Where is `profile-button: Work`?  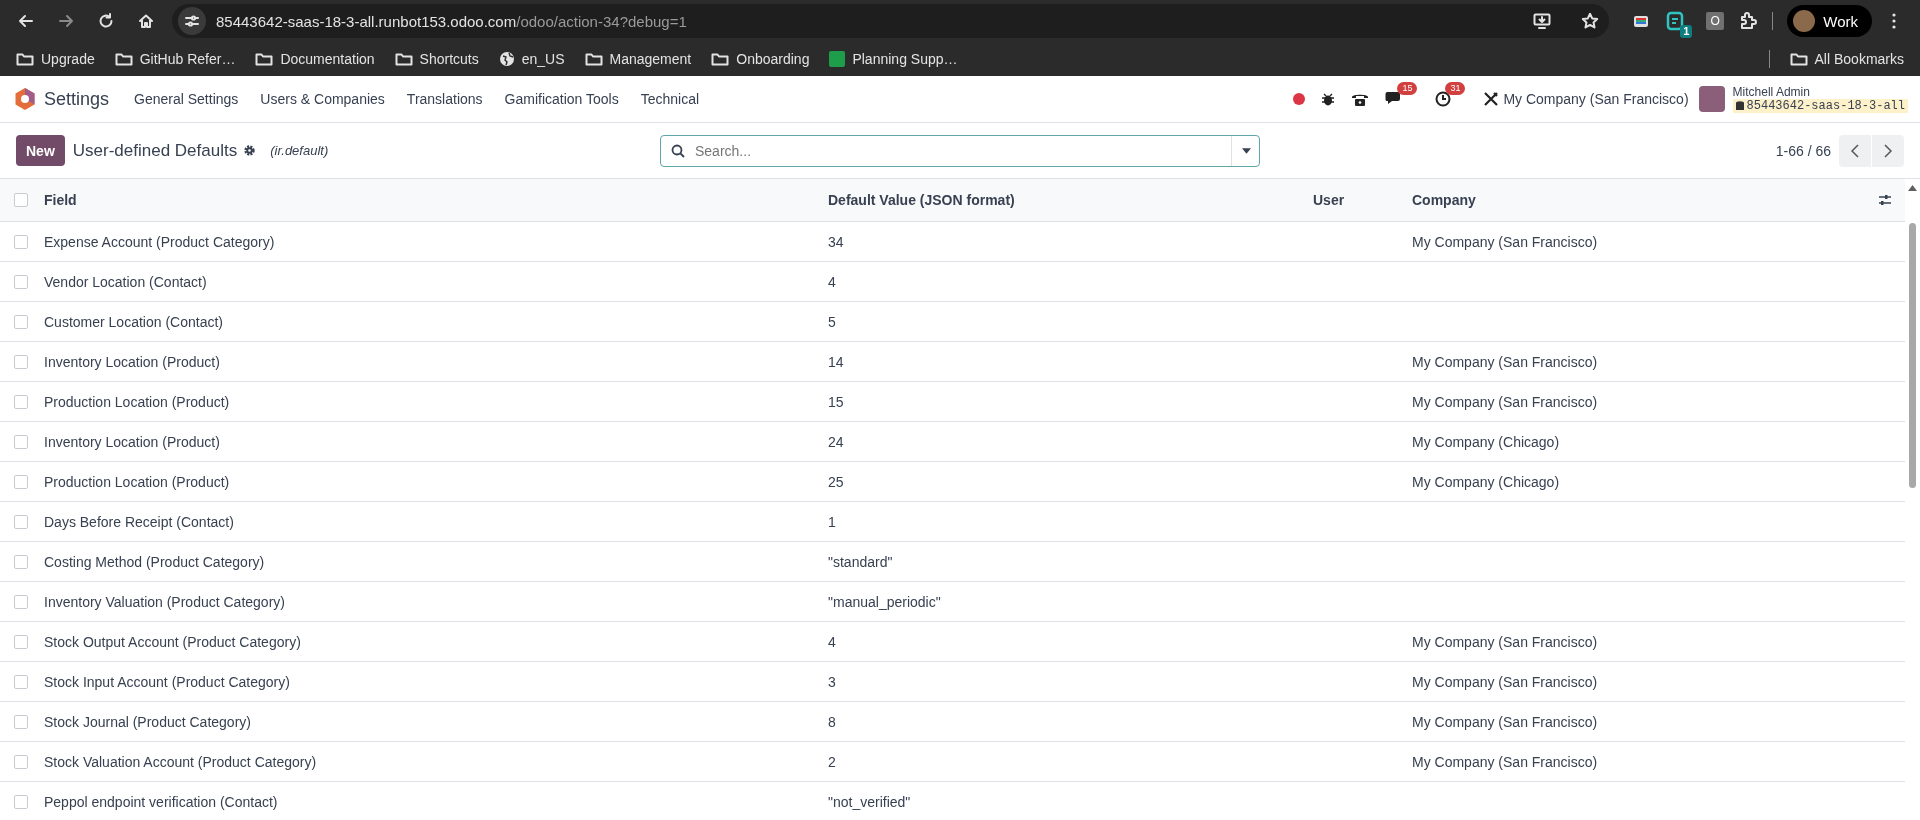
profile-button: Work is located at coordinates (1829, 21).